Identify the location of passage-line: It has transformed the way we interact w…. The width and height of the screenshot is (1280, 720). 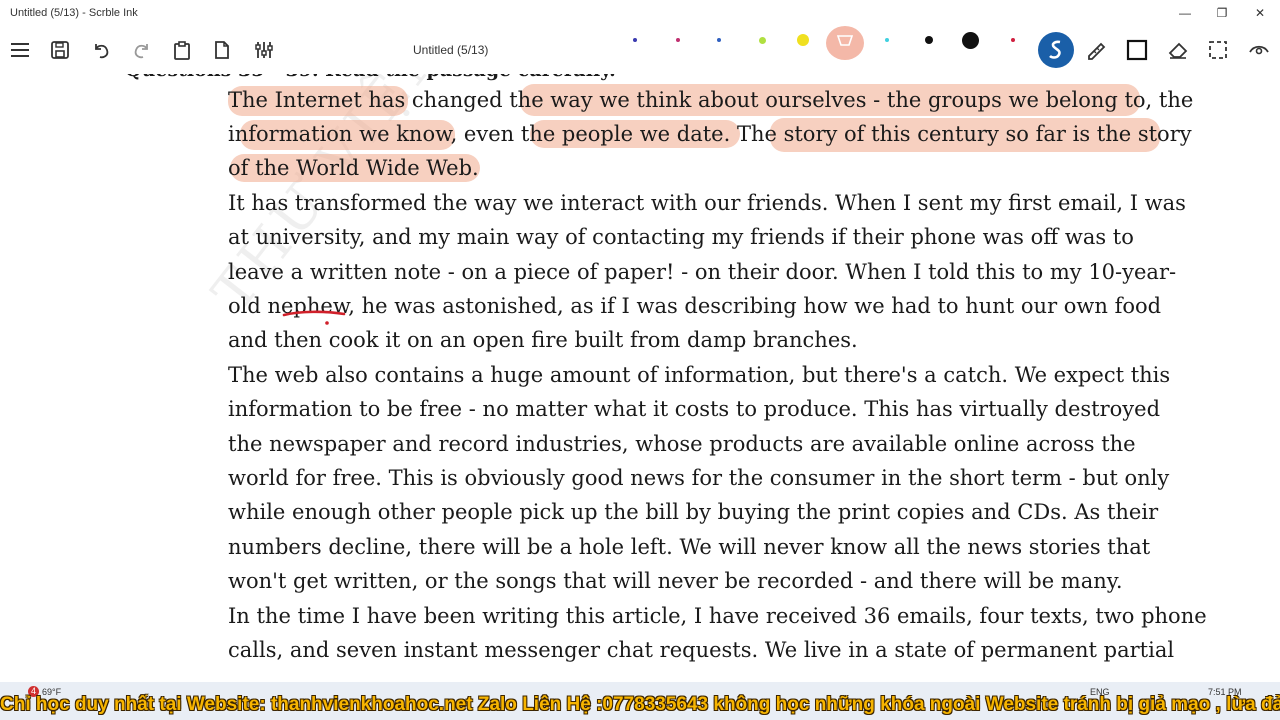
(707, 203).